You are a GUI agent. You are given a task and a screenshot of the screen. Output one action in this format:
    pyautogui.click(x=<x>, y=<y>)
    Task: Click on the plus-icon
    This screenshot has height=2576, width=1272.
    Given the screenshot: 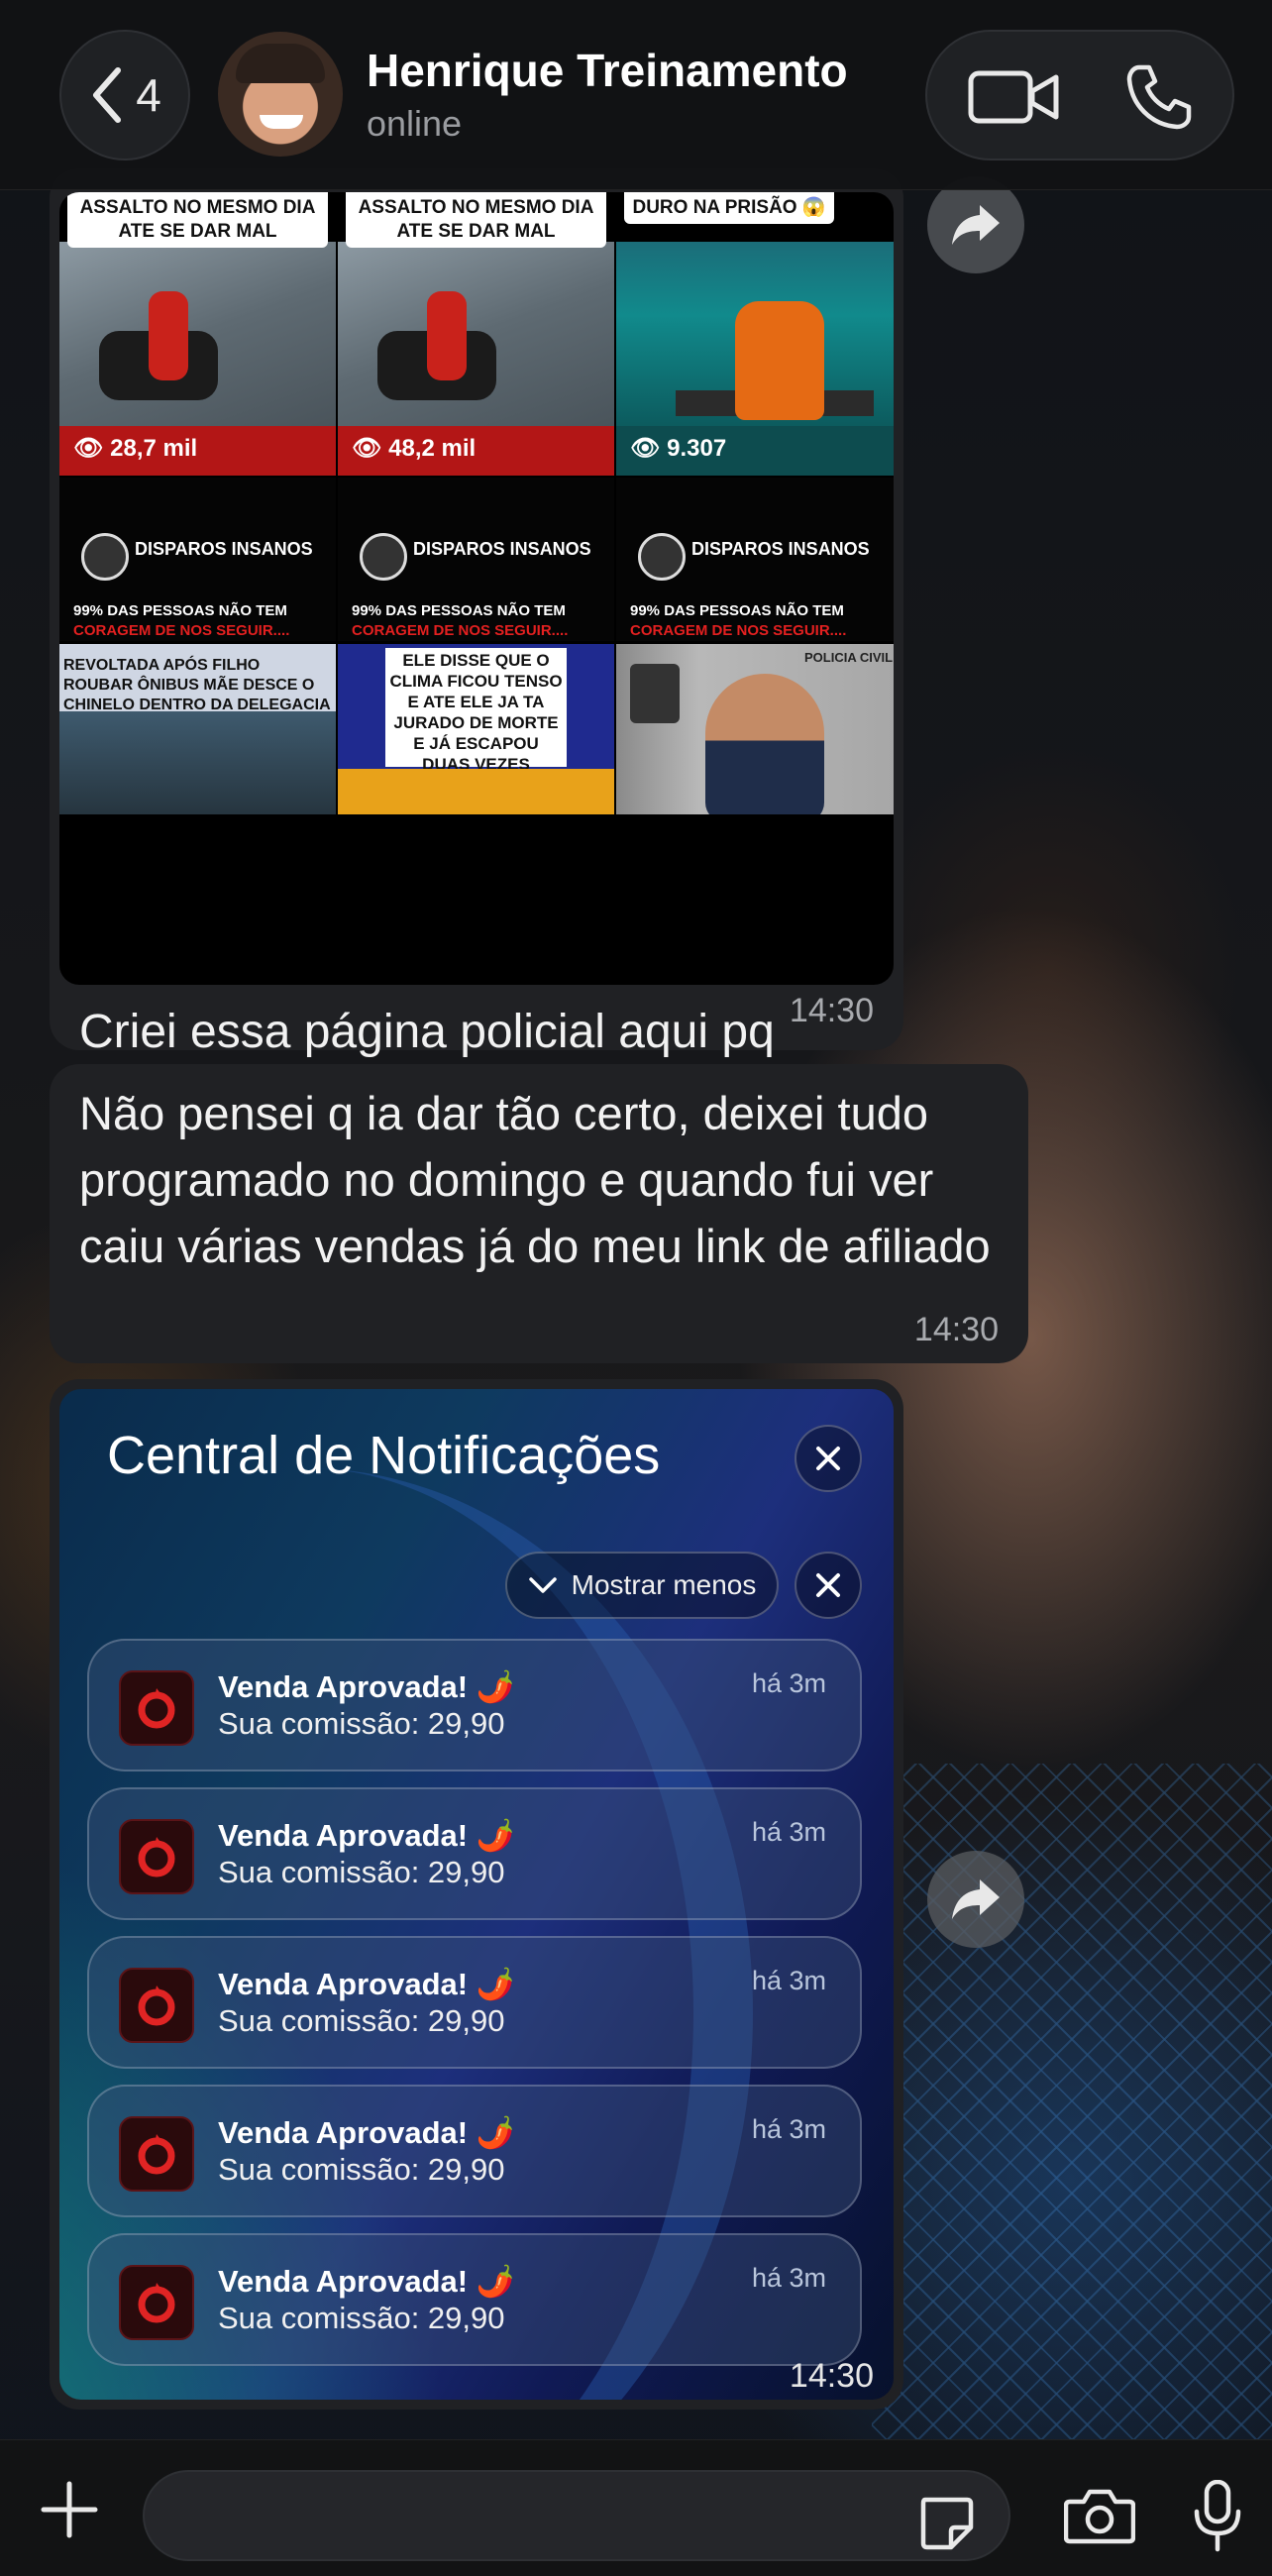 What is the action you would take?
    pyautogui.click(x=70, y=2509)
    